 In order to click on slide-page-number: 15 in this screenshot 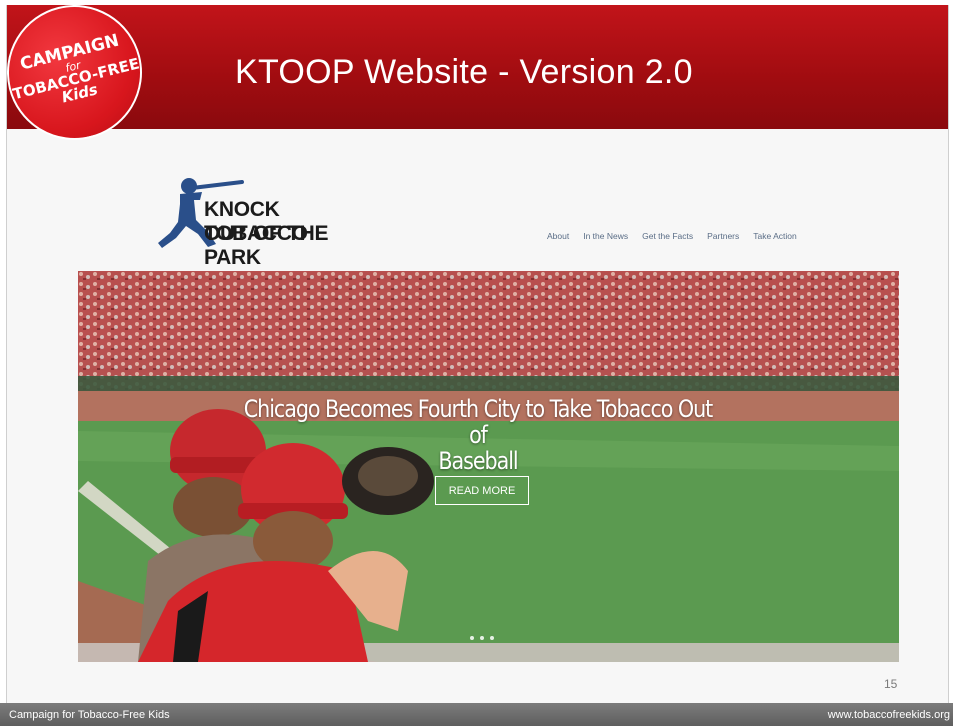, I will do `click(891, 684)`.